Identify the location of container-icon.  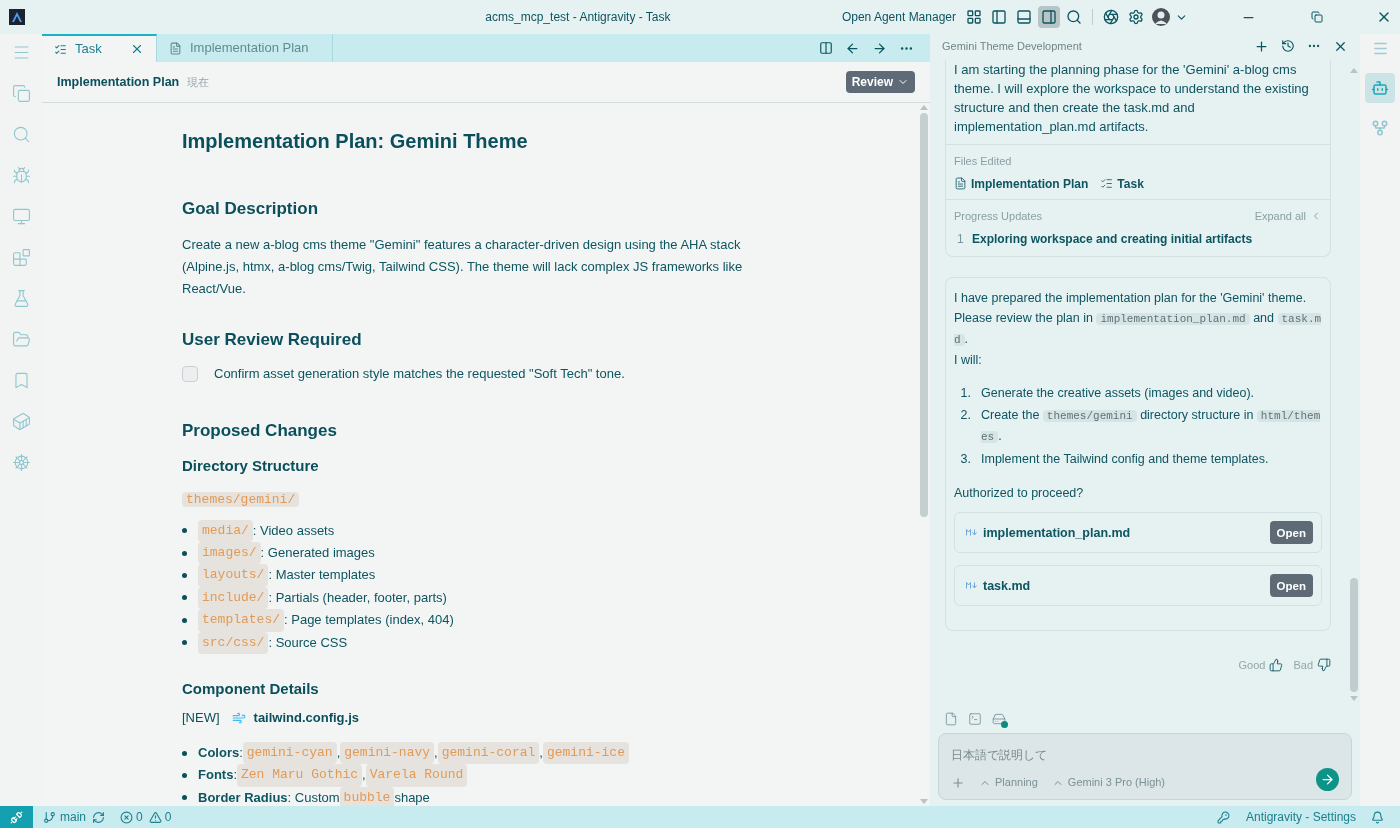
(21, 421).